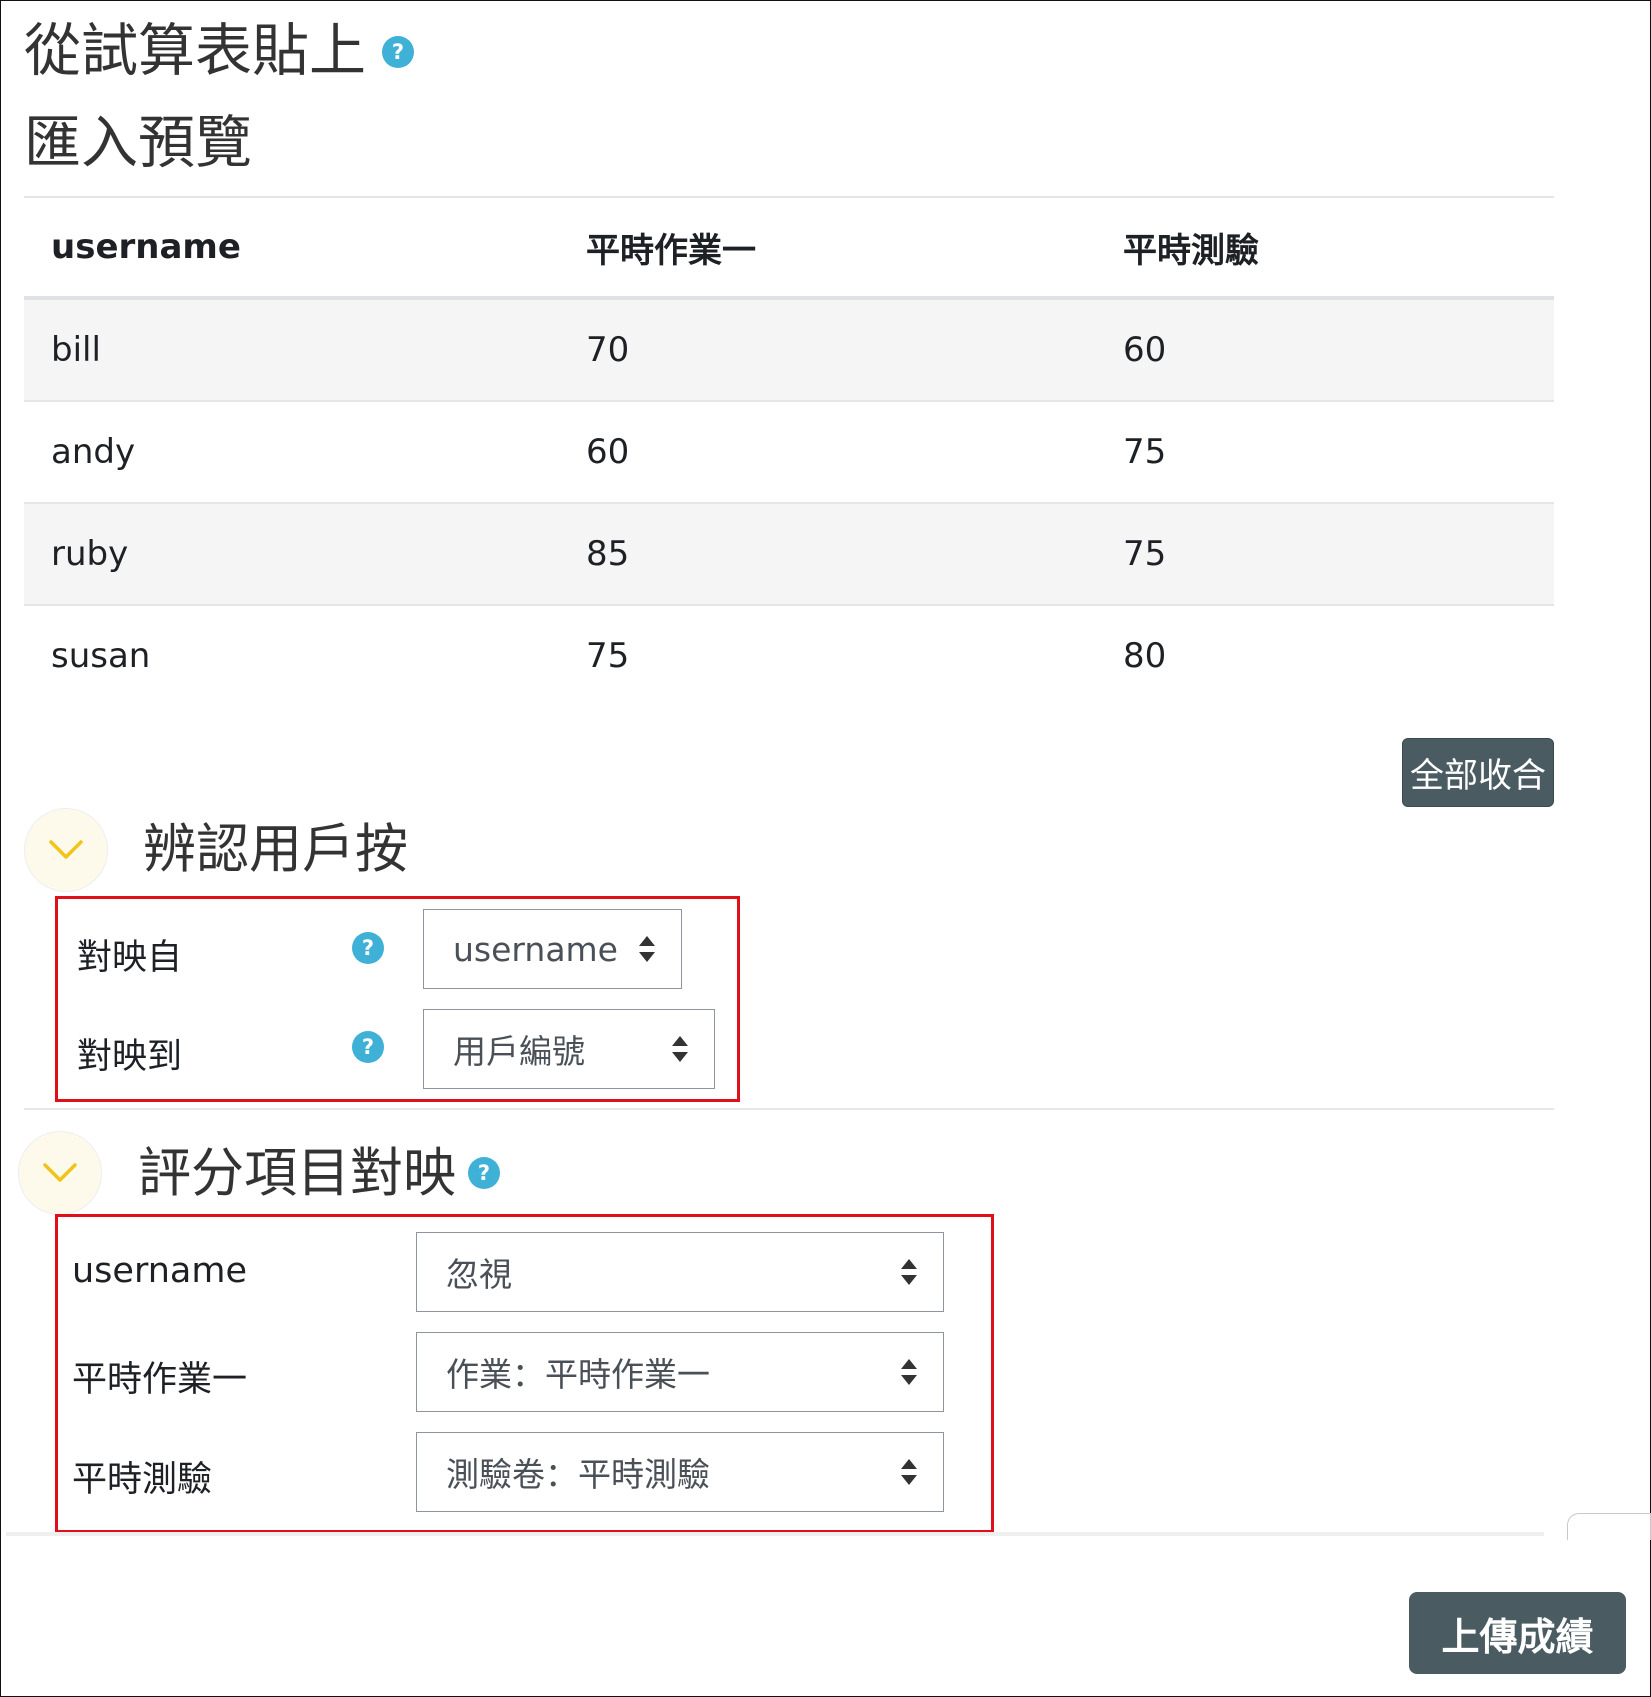  Describe the element at coordinates (578, 1474) in the screenshot. I see `grade-map-select-value: 測驗卷：平時測驗` at that location.